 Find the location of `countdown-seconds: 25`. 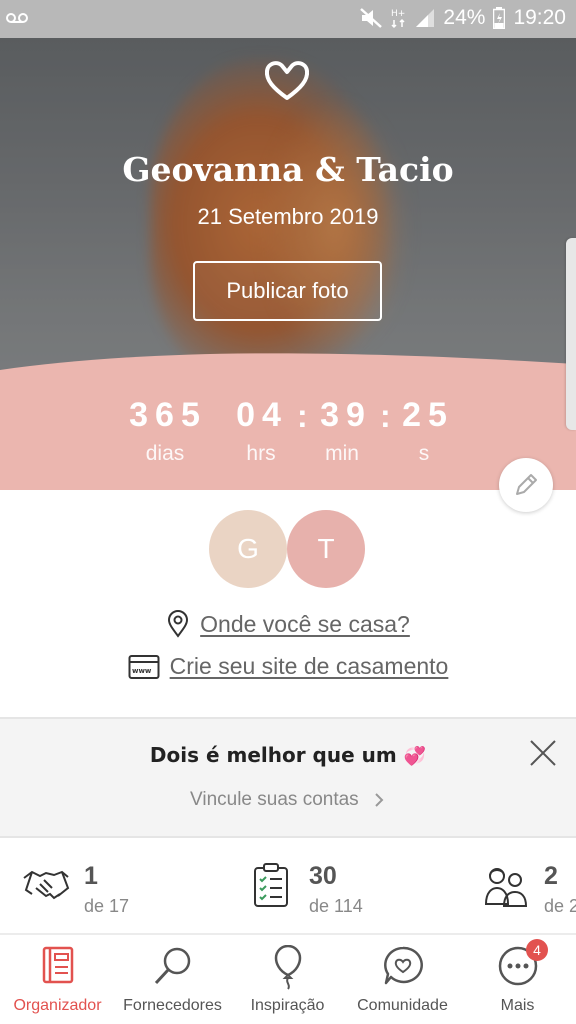

countdown-seconds: 25 is located at coordinates (428, 415).